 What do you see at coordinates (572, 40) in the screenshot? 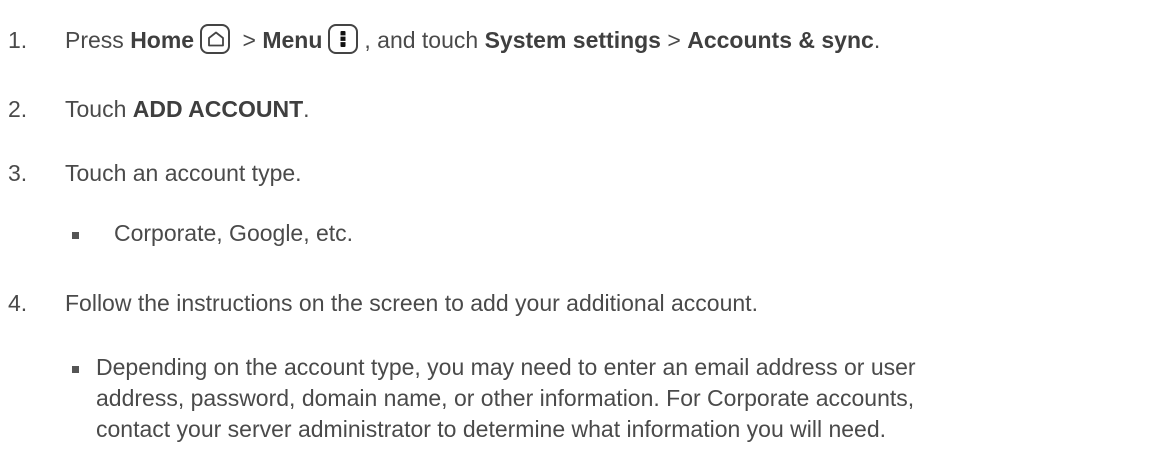
I see `system-settings-label: System settings` at bounding box center [572, 40].